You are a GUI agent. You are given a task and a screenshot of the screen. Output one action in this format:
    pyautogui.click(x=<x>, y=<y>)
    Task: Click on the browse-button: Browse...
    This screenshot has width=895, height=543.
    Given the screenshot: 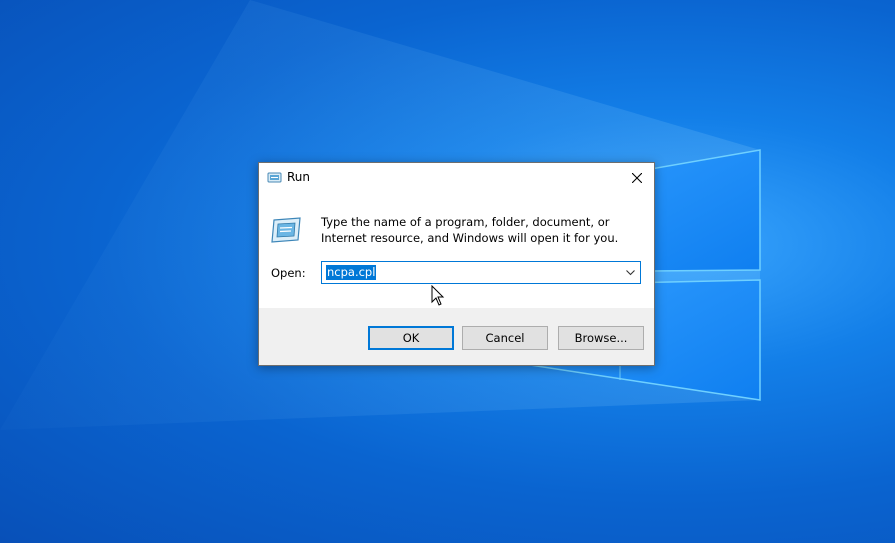 What is the action you would take?
    pyautogui.click(x=601, y=338)
    